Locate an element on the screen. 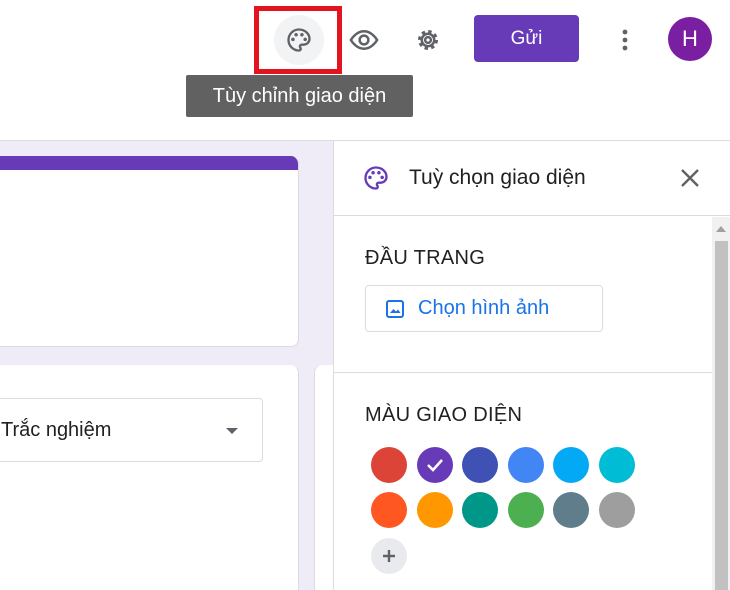 The width and height of the screenshot is (730, 590). choose-image-label: Chọn hình ảnh is located at coordinates (484, 308).